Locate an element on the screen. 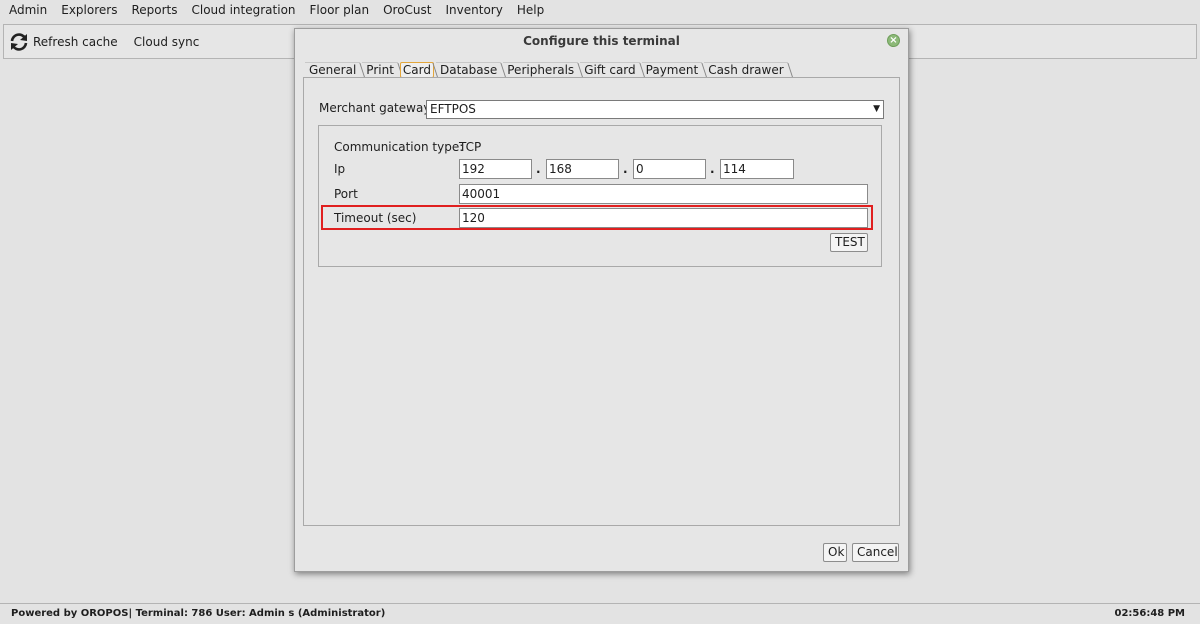 The image size is (1200, 624). communication-type-label: Communication type: is located at coordinates (399, 147).